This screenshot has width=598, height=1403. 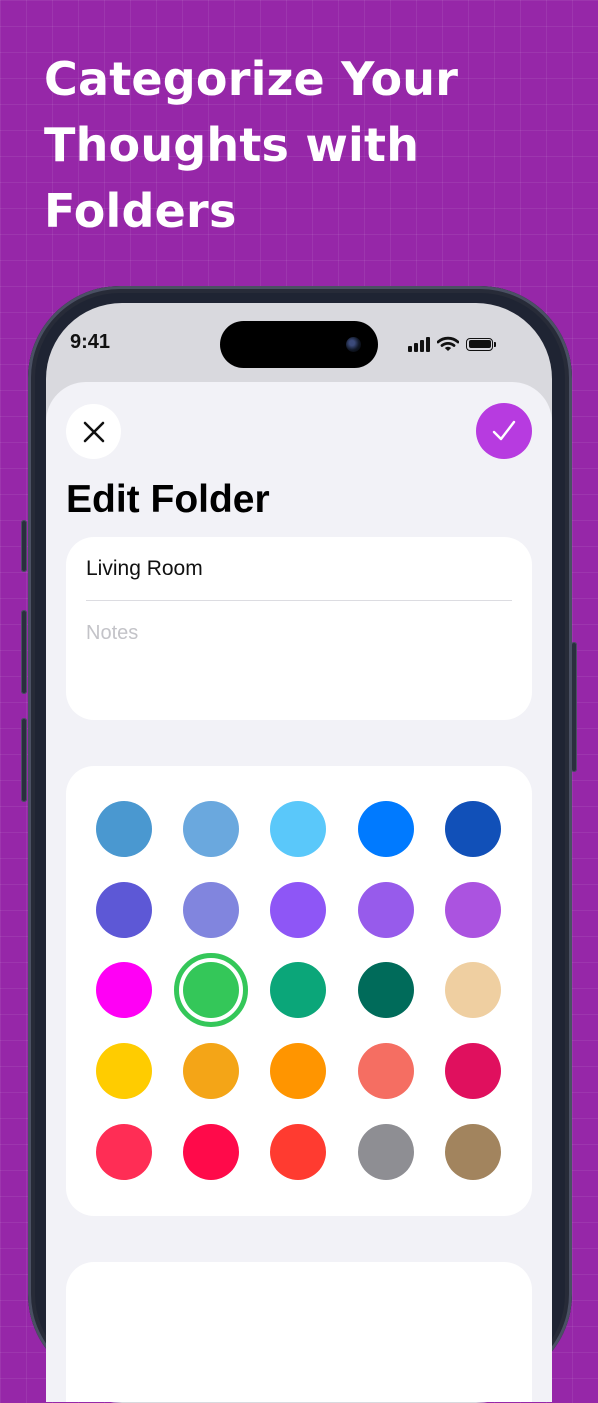 I want to click on confirm-button, so click(x=504, y=431).